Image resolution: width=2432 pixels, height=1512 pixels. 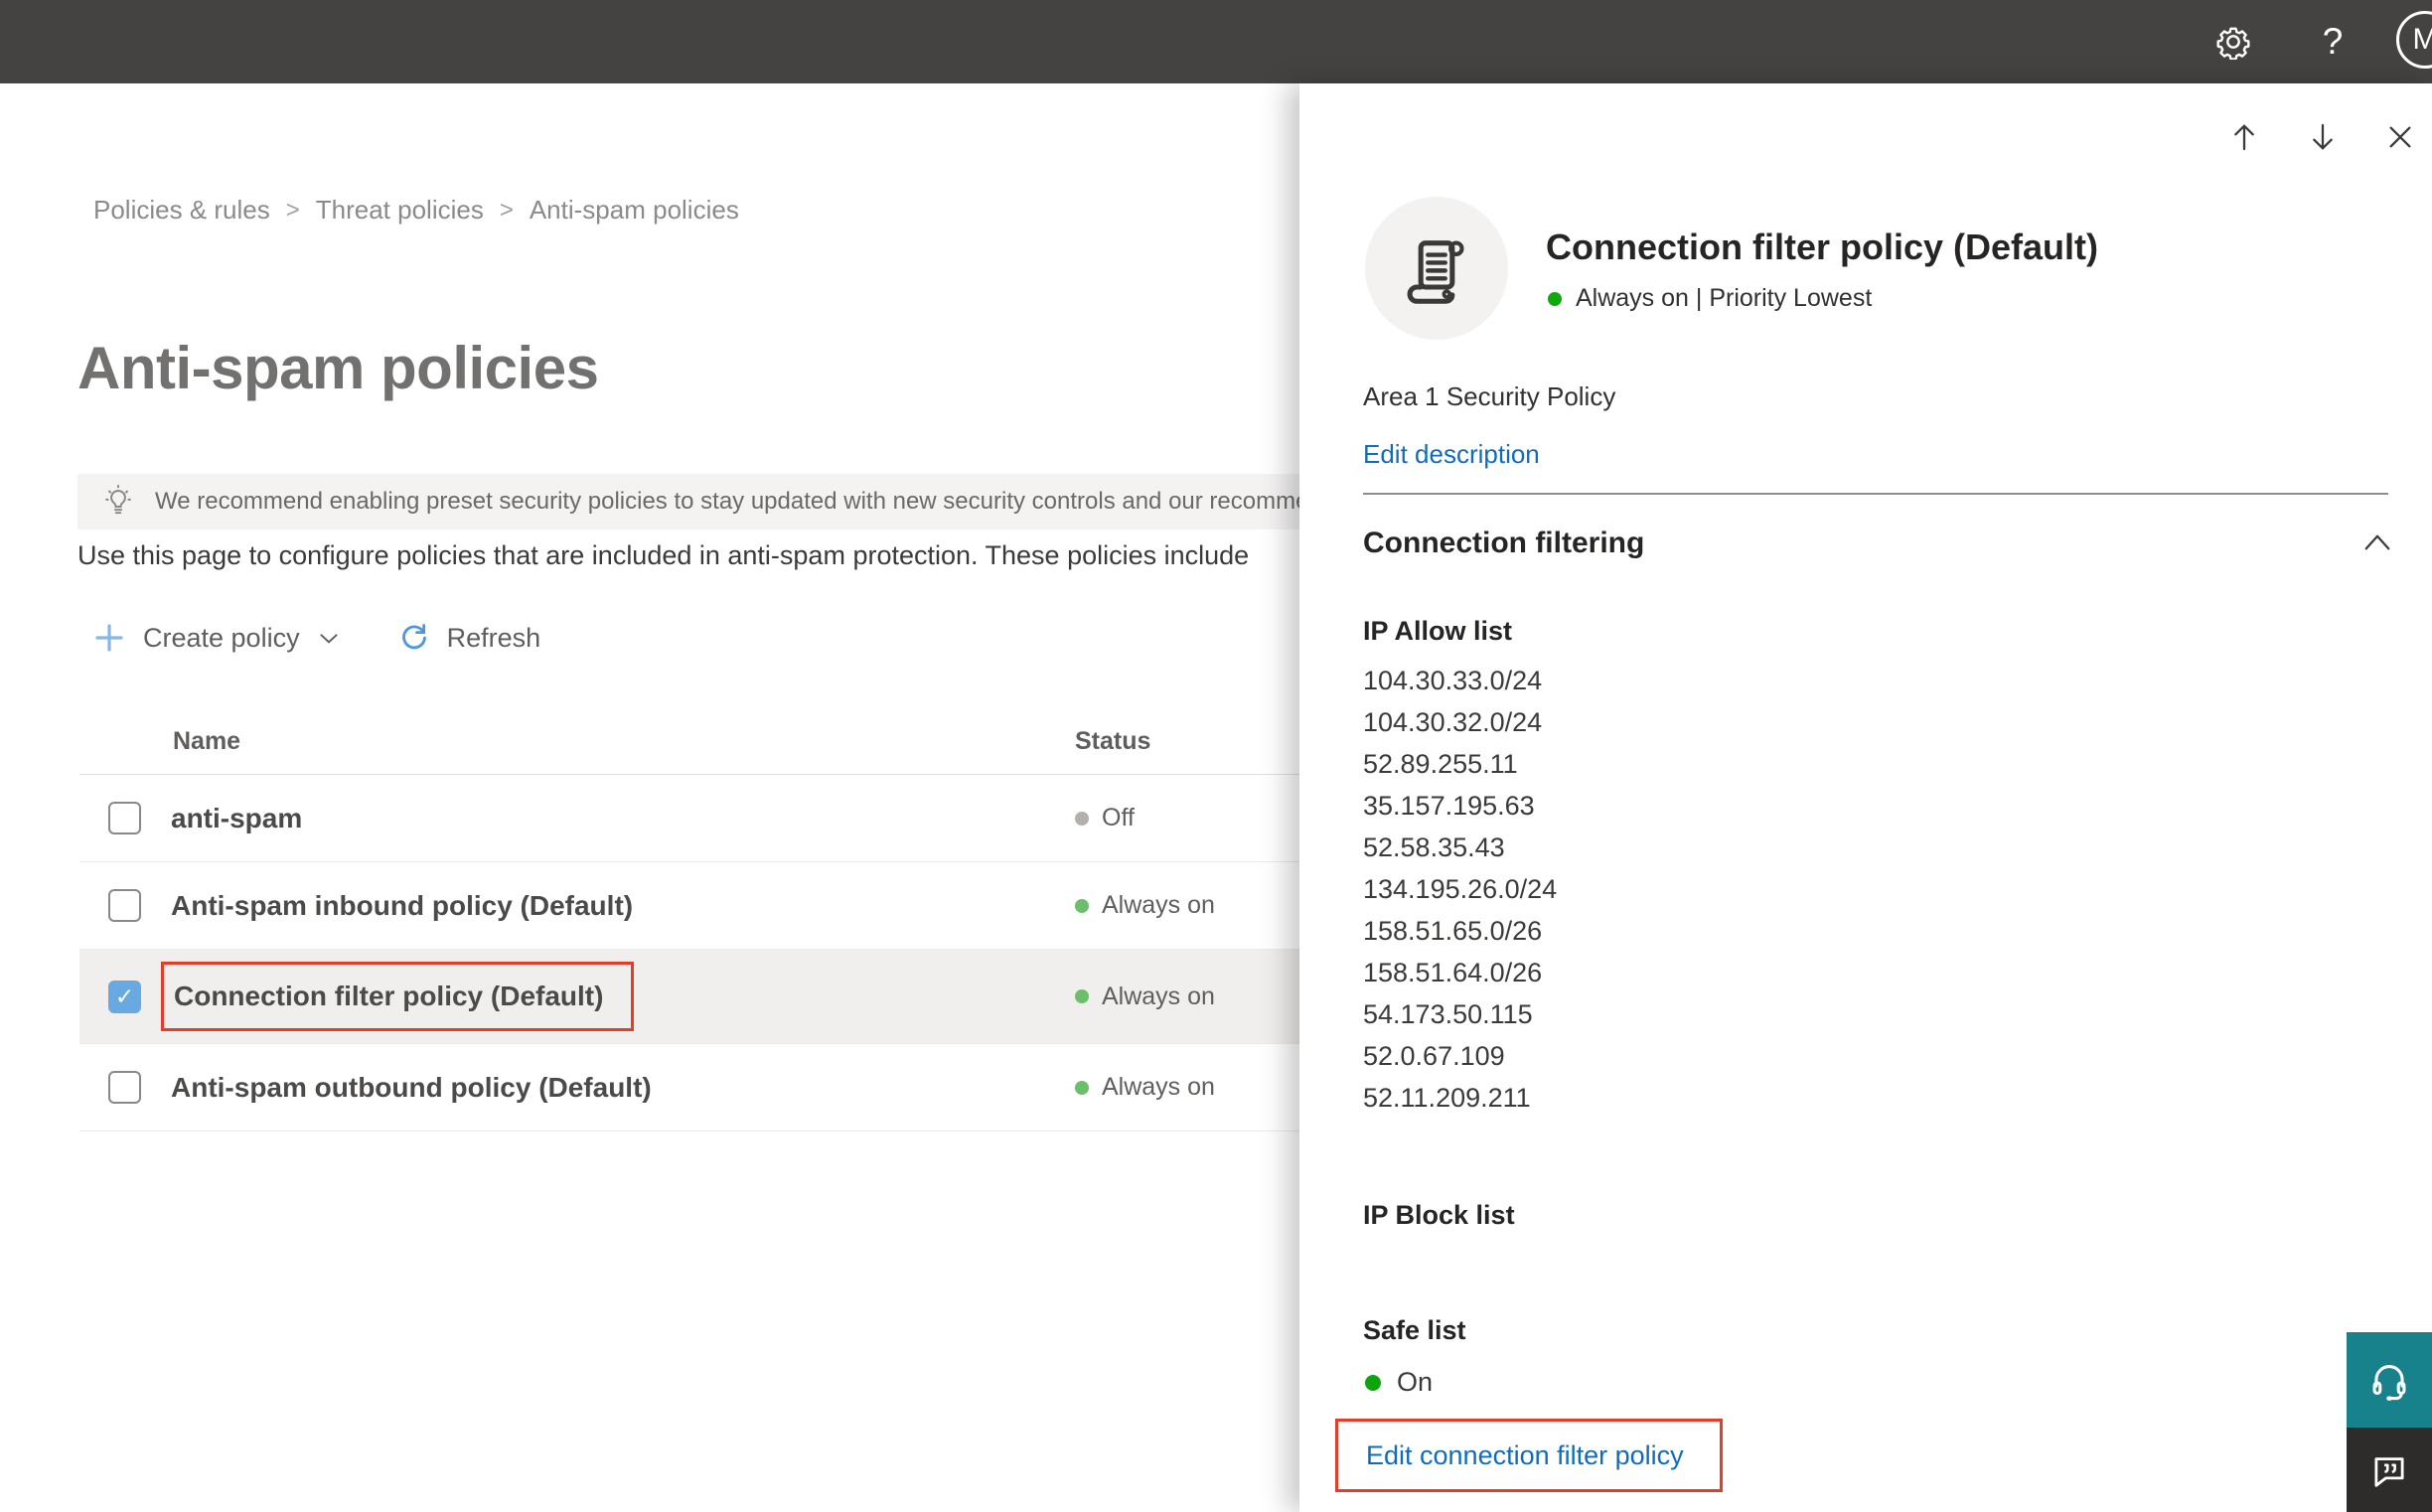 I want to click on next-item-arrow-down-icon, so click(x=2323, y=137).